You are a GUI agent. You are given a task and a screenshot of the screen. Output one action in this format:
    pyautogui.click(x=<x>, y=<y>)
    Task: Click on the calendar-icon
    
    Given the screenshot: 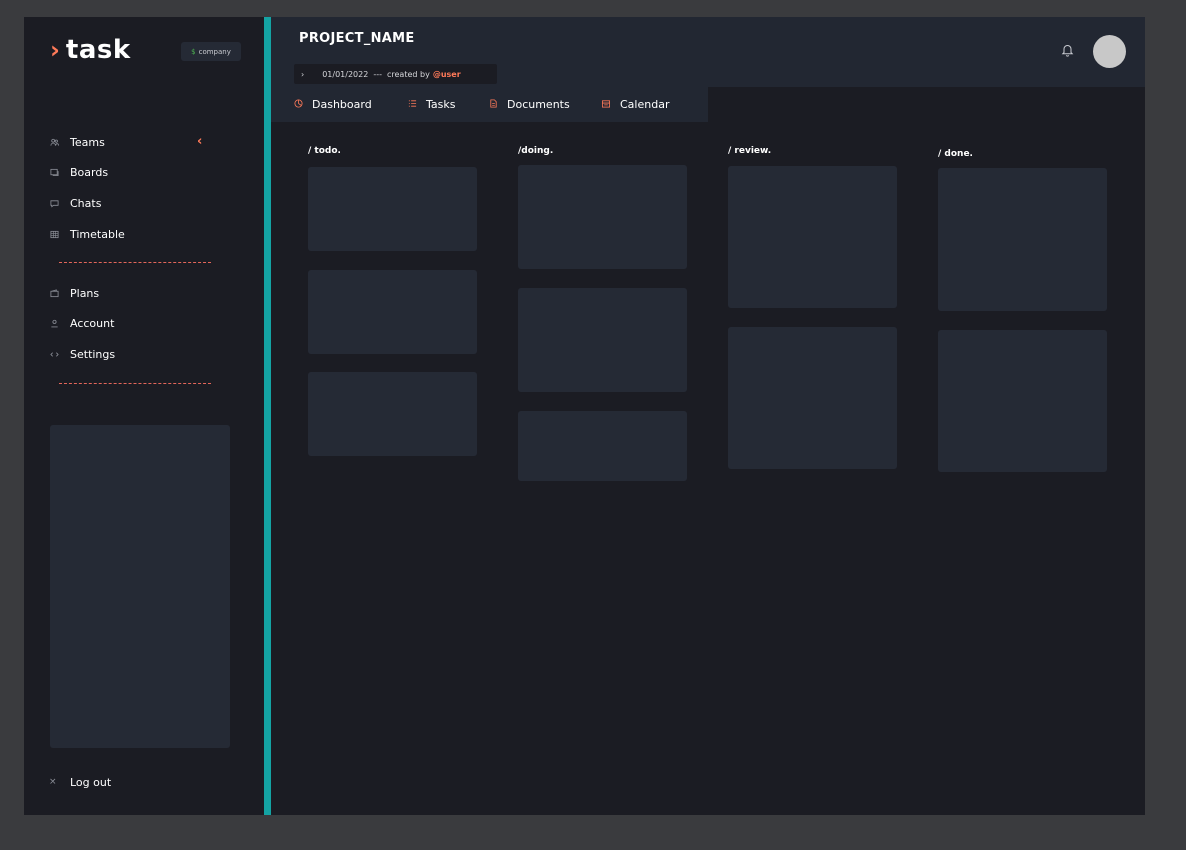 What is the action you would take?
    pyautogui.click(x=606, y=104)
    